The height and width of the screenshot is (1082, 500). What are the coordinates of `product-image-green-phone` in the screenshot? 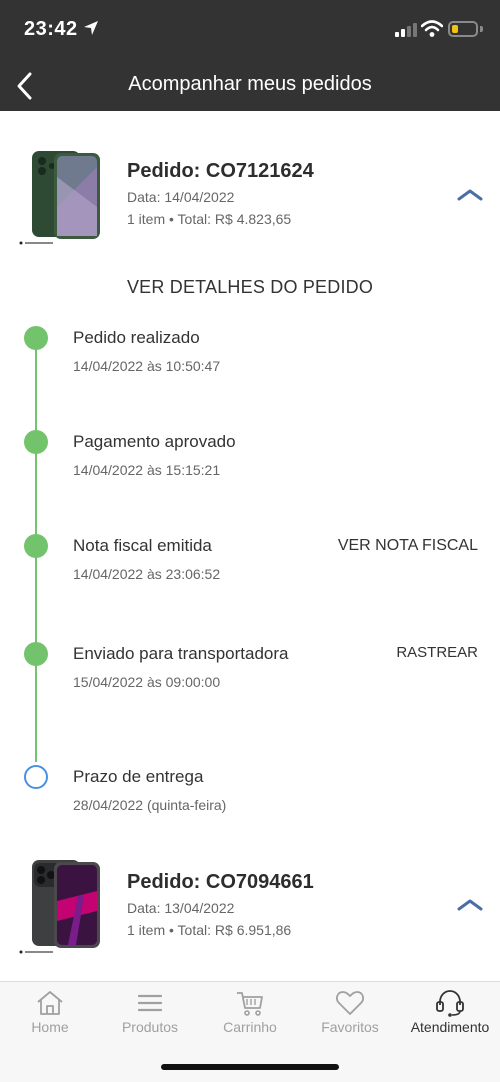 It's located at (59, 198).